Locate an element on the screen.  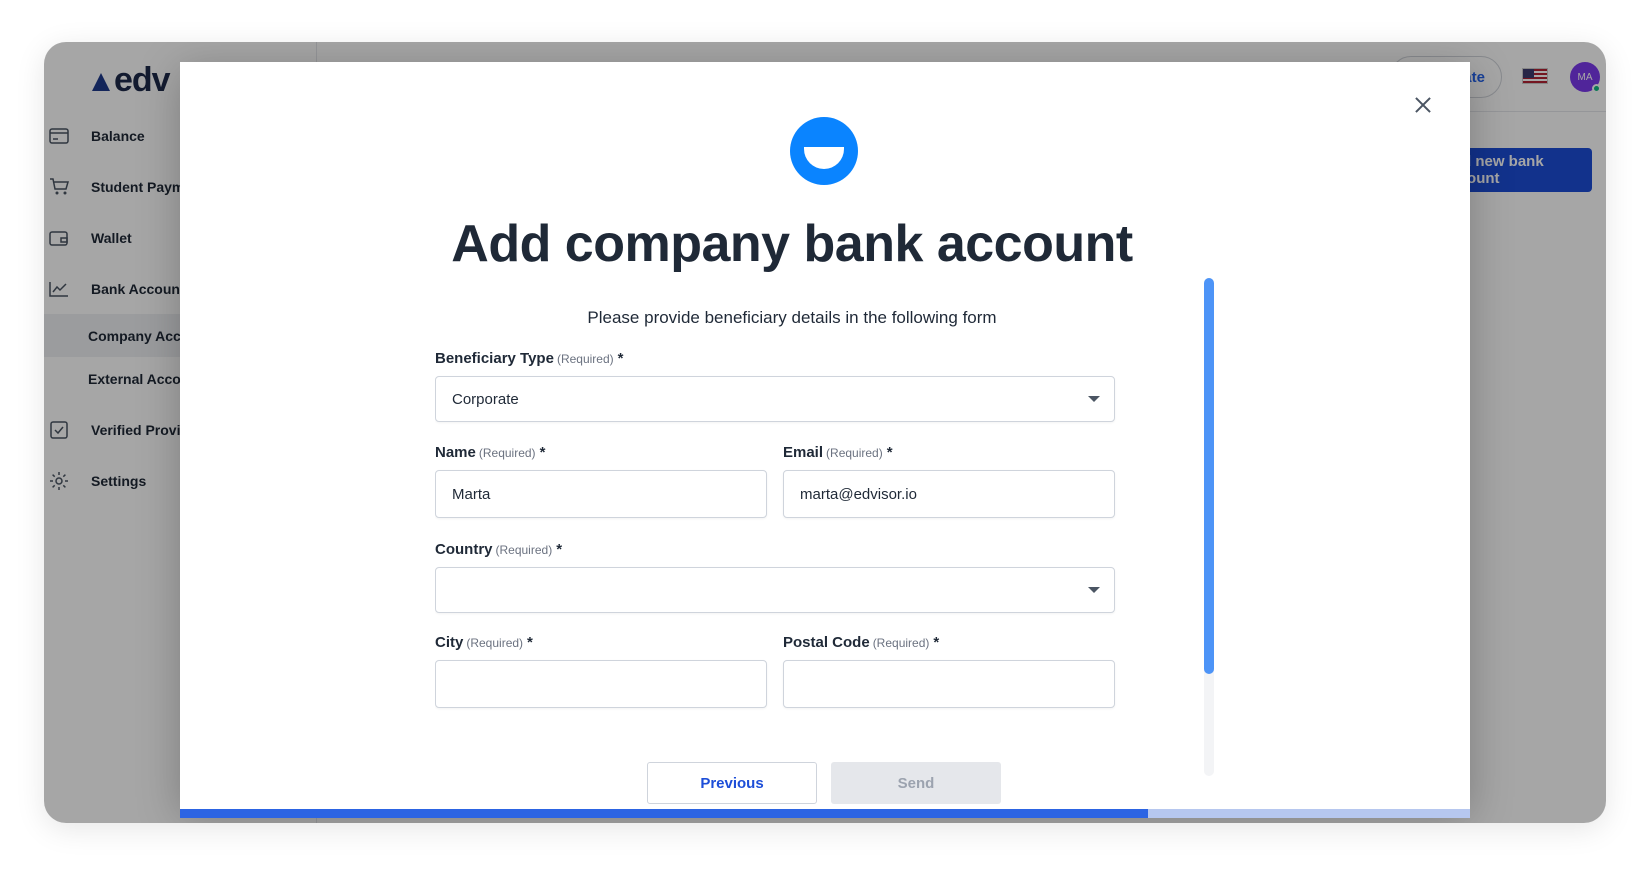
form-progress-fill is located at coordinates (664, 813).